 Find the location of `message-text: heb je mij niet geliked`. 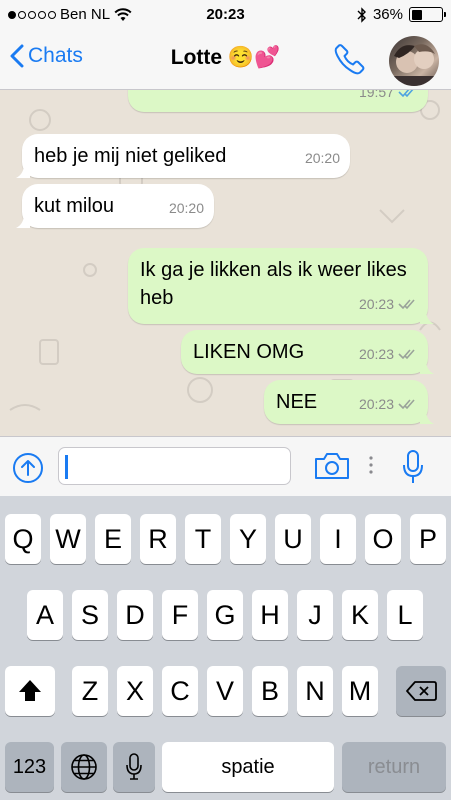

message-text: heb je mij niet geliked is located at coordinates (130, 156).